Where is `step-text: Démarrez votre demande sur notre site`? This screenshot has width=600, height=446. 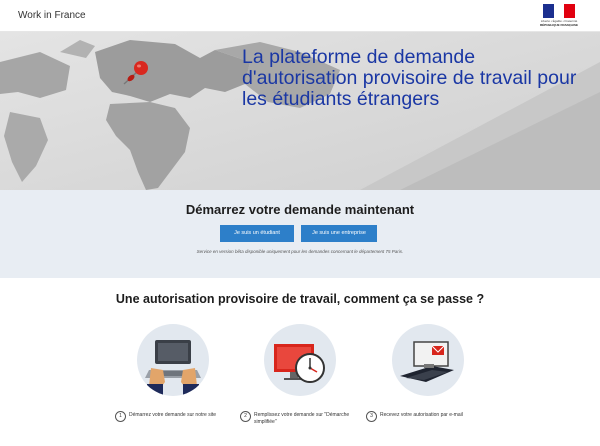 step-text: Démarrez votre demande sur notre site is located at coordinates (172, 415).